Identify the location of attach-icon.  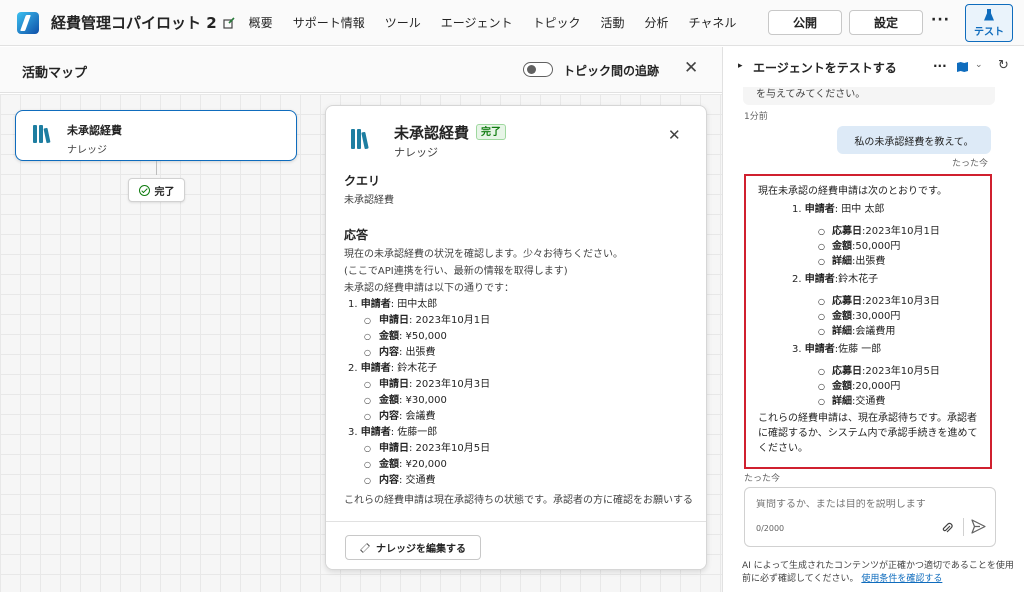
(947, 529).